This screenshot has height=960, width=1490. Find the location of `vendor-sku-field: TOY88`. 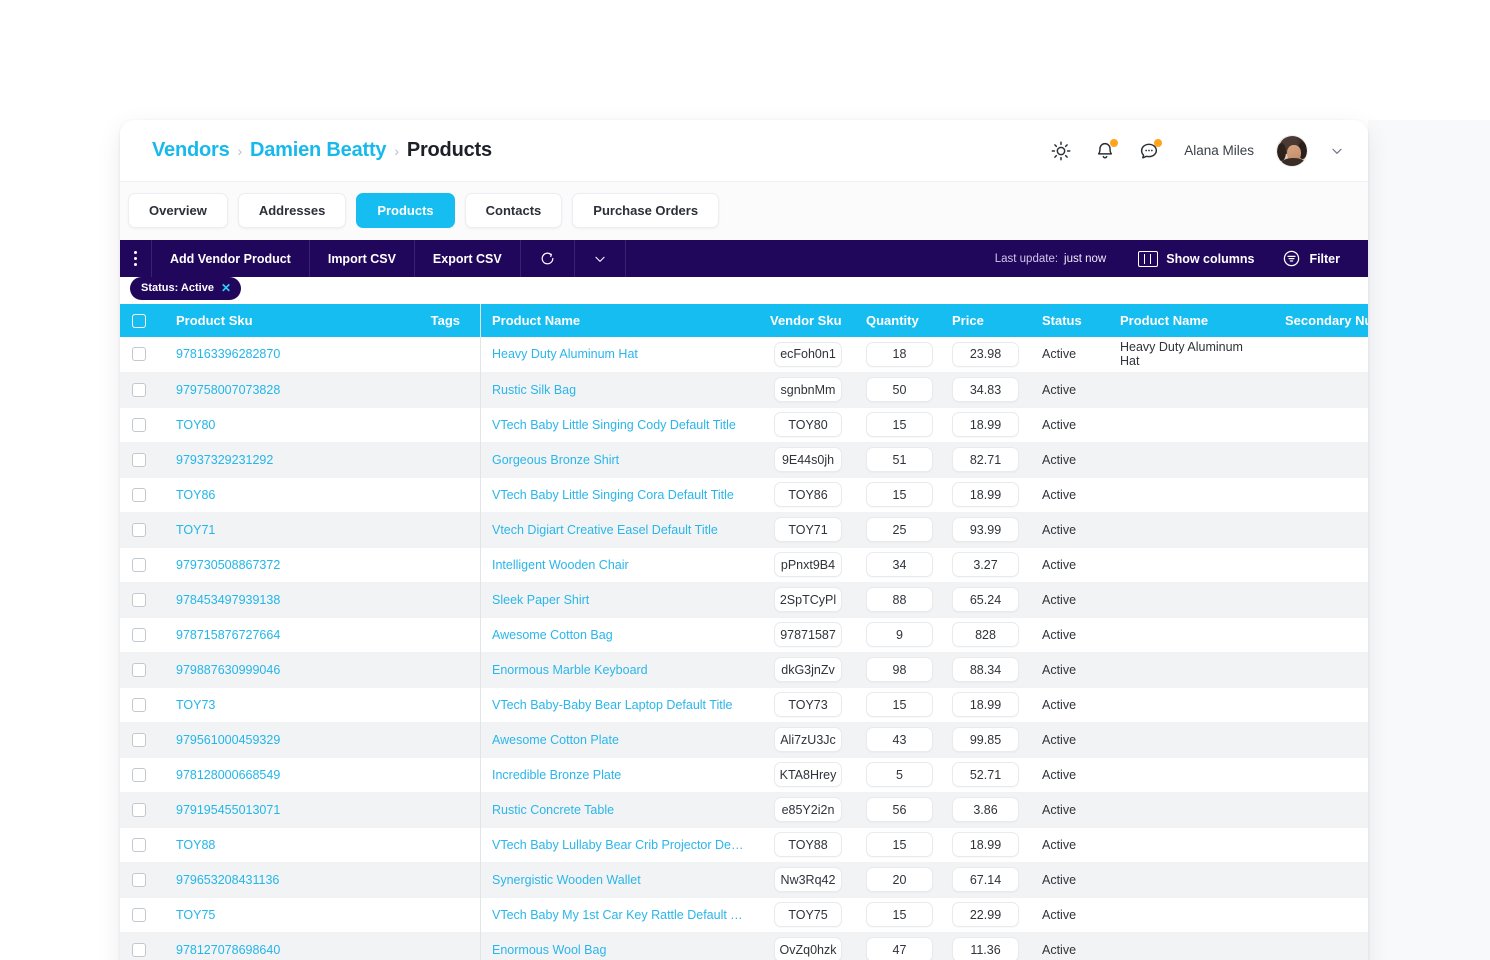

vendor-sku-field: TOY88 is located at coordinates (808, 844).